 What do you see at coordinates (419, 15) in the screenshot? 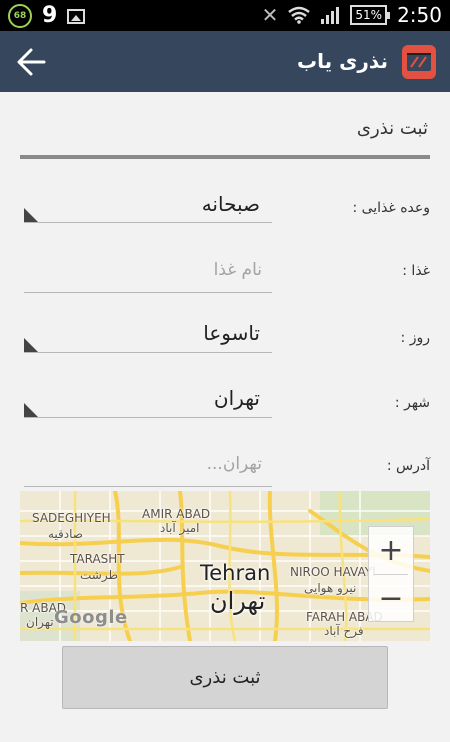
I see `clock: 2:50` at bounding box center [419, 15].